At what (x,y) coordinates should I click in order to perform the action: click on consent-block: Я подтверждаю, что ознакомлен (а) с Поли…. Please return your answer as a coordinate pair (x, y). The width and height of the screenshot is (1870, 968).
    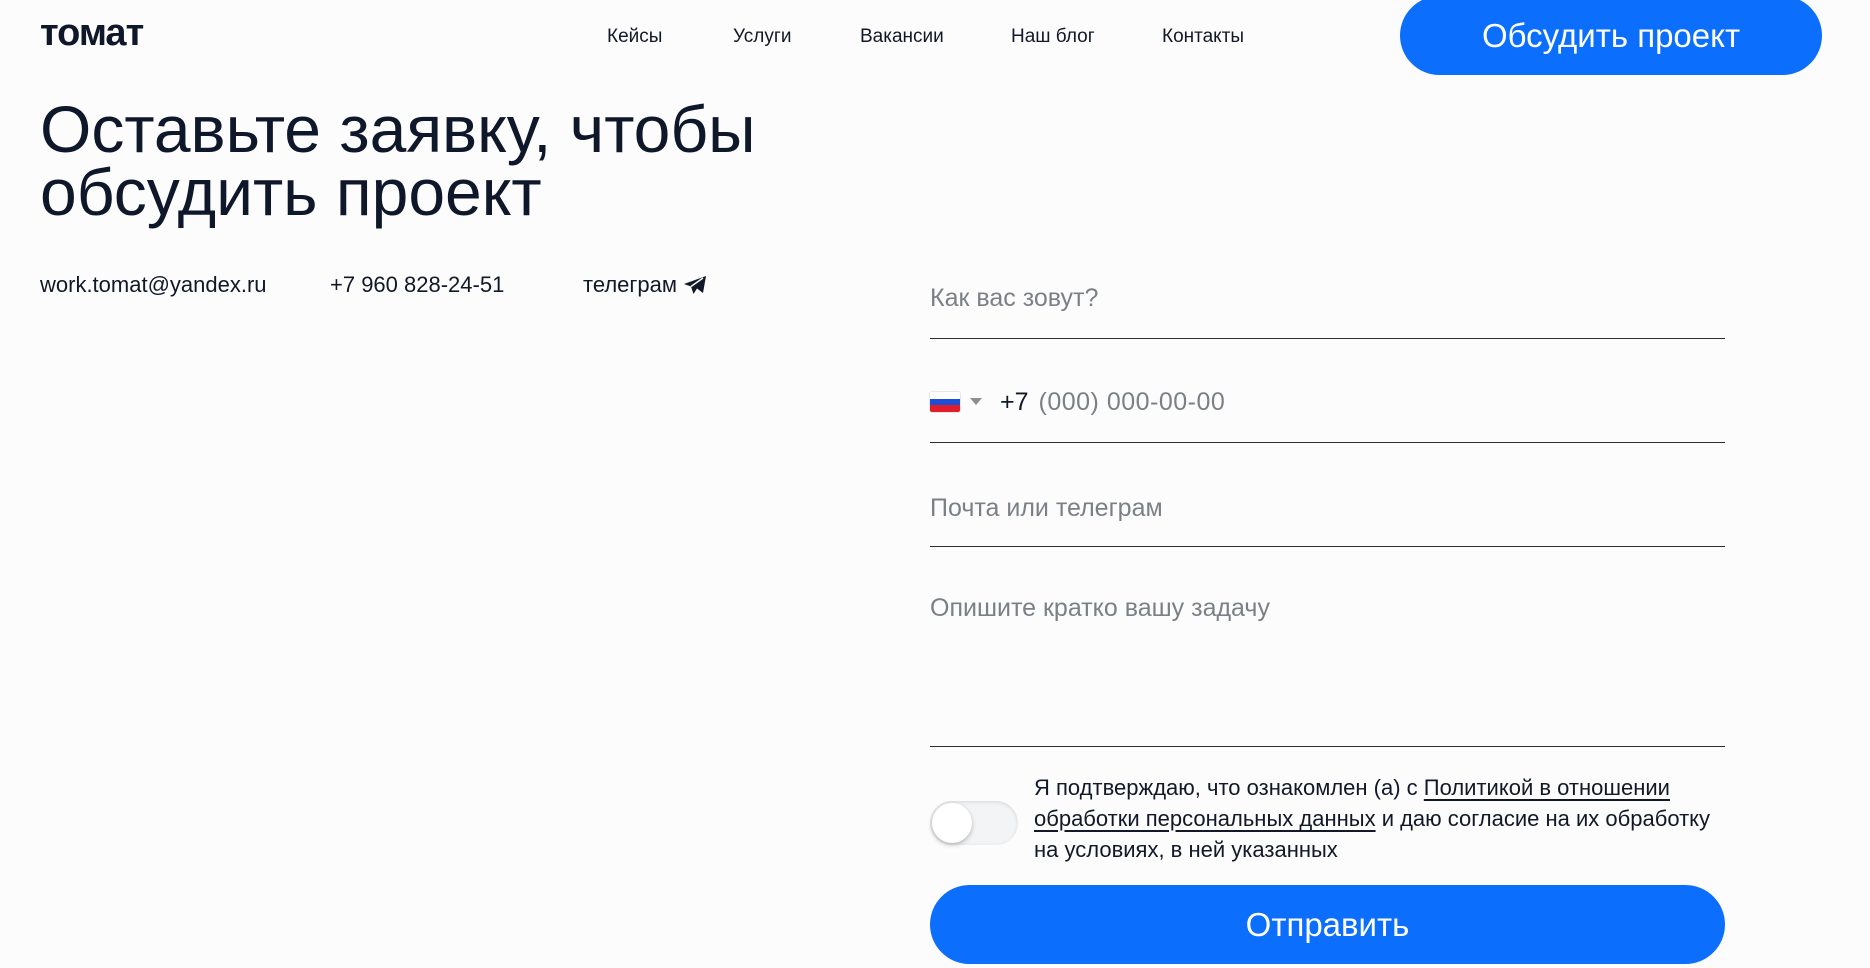
    Looking at the image, I should click on (1327, 822).